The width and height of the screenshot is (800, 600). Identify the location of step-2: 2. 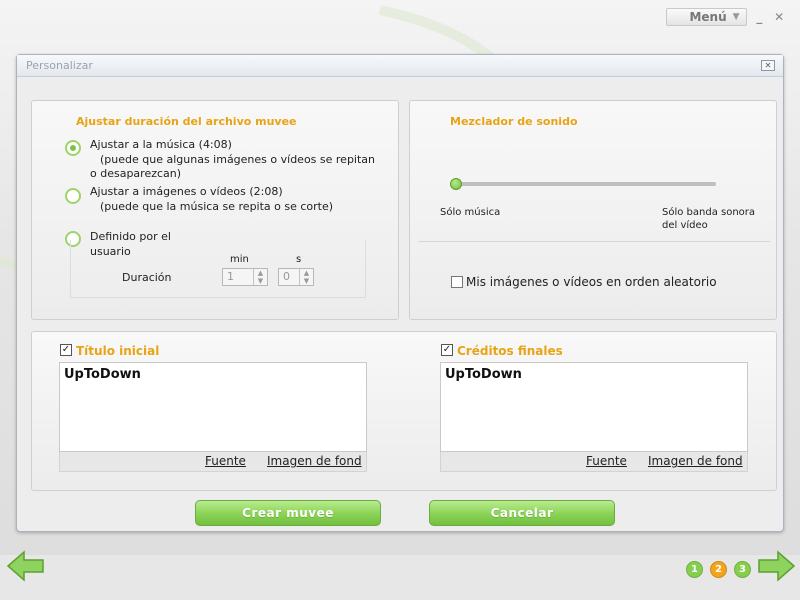
(718, 569).